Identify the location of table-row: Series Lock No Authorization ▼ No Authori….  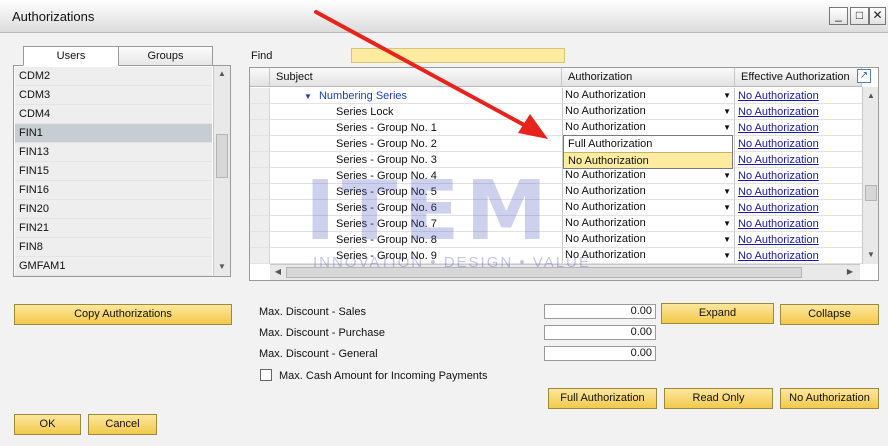
(556, 112).